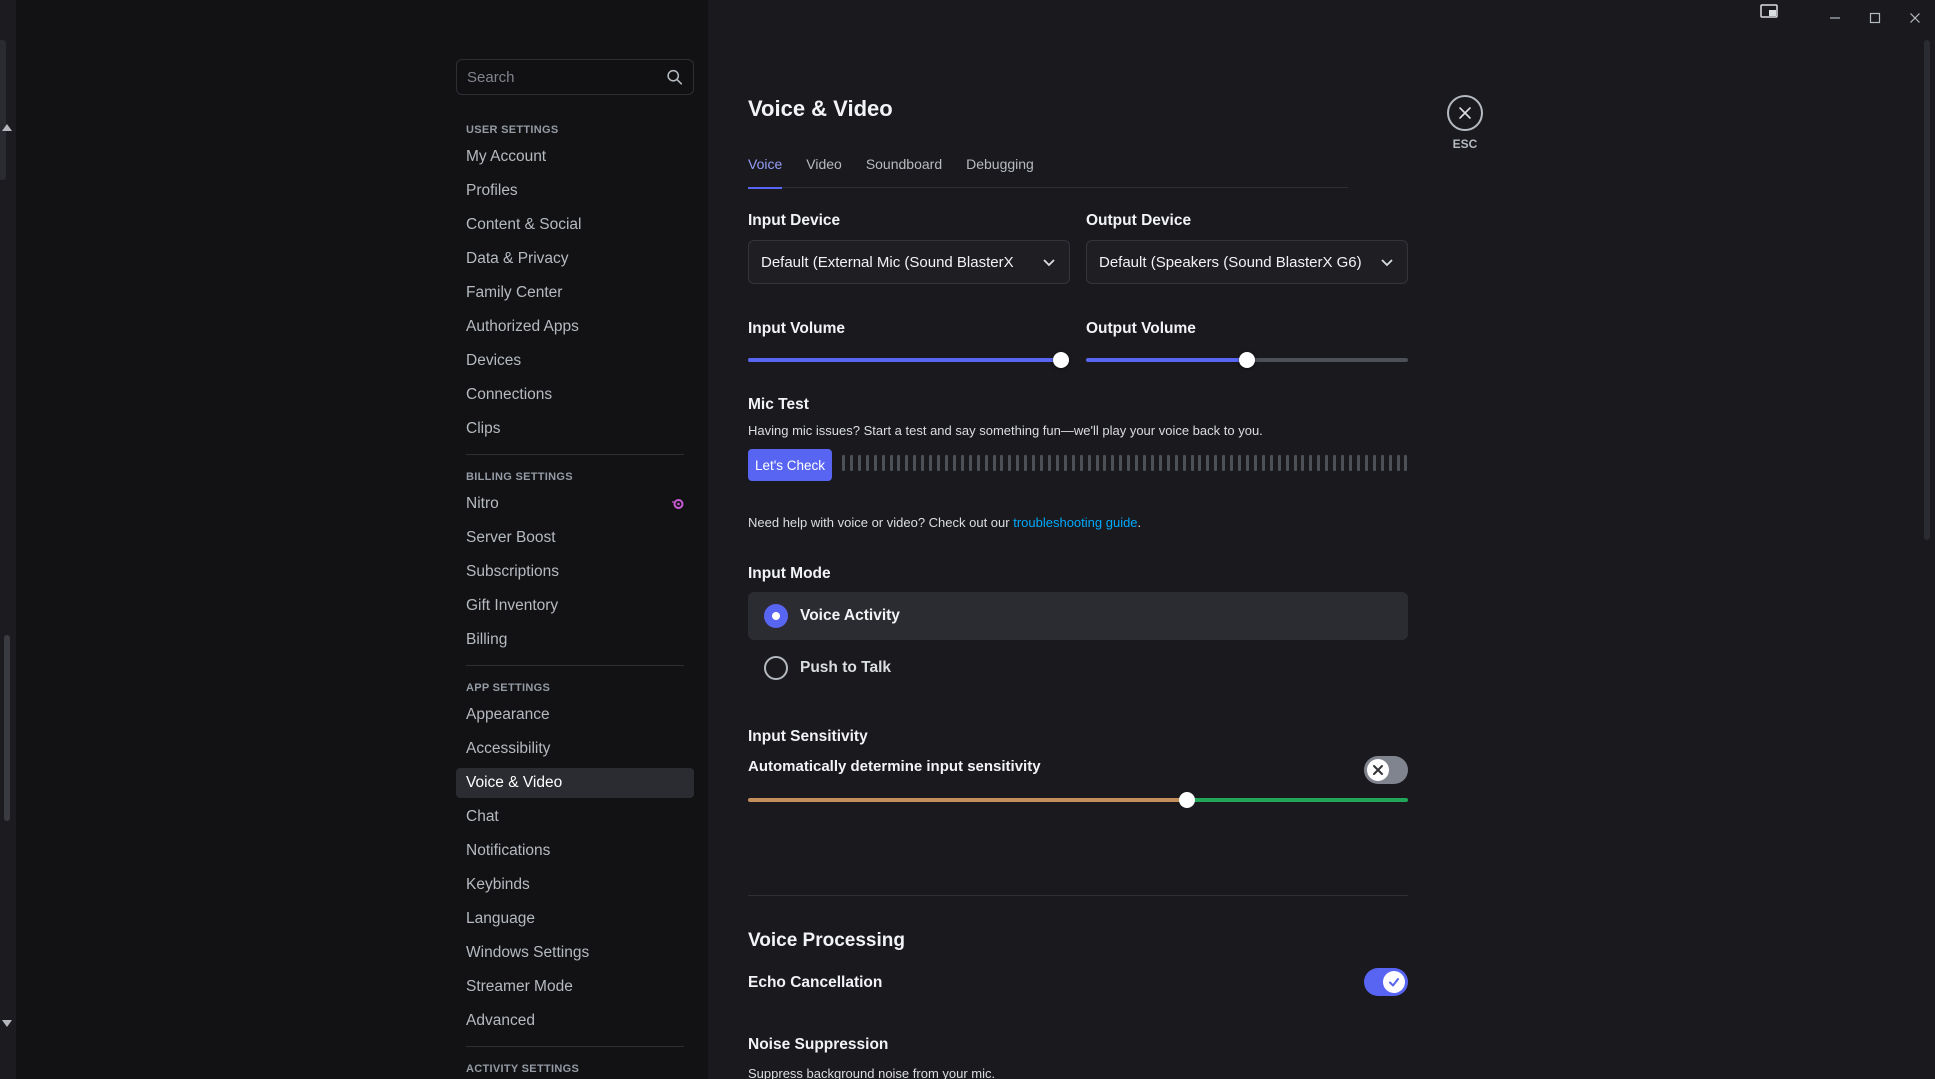 The width and height of the screenshot is (1935, 1079). I want to click on nav-item-language: Language, so click(575, 919).